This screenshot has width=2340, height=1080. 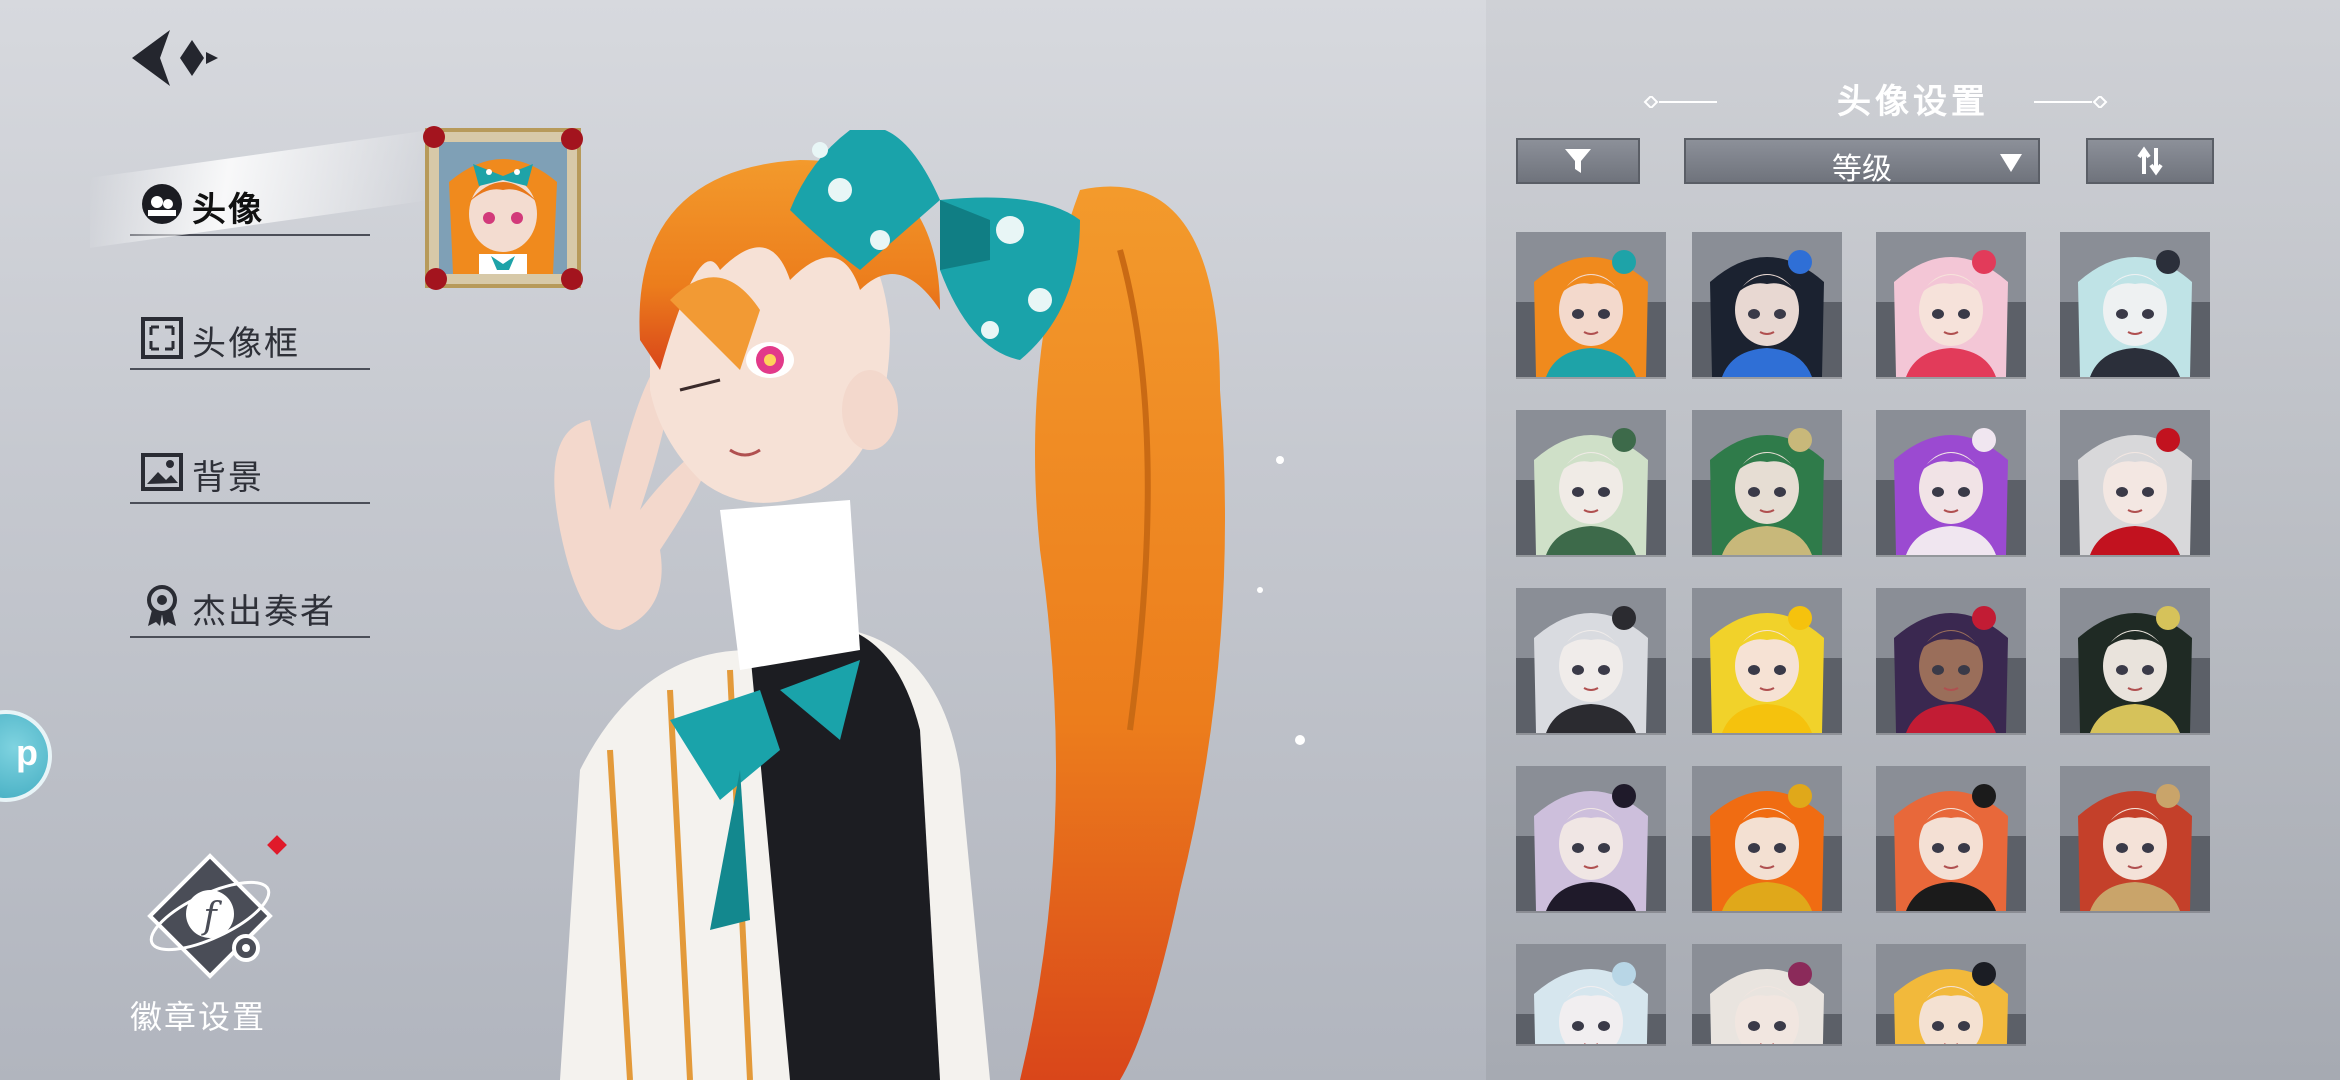 I want to click on funnel-icon, so click(x=1578, y=161).